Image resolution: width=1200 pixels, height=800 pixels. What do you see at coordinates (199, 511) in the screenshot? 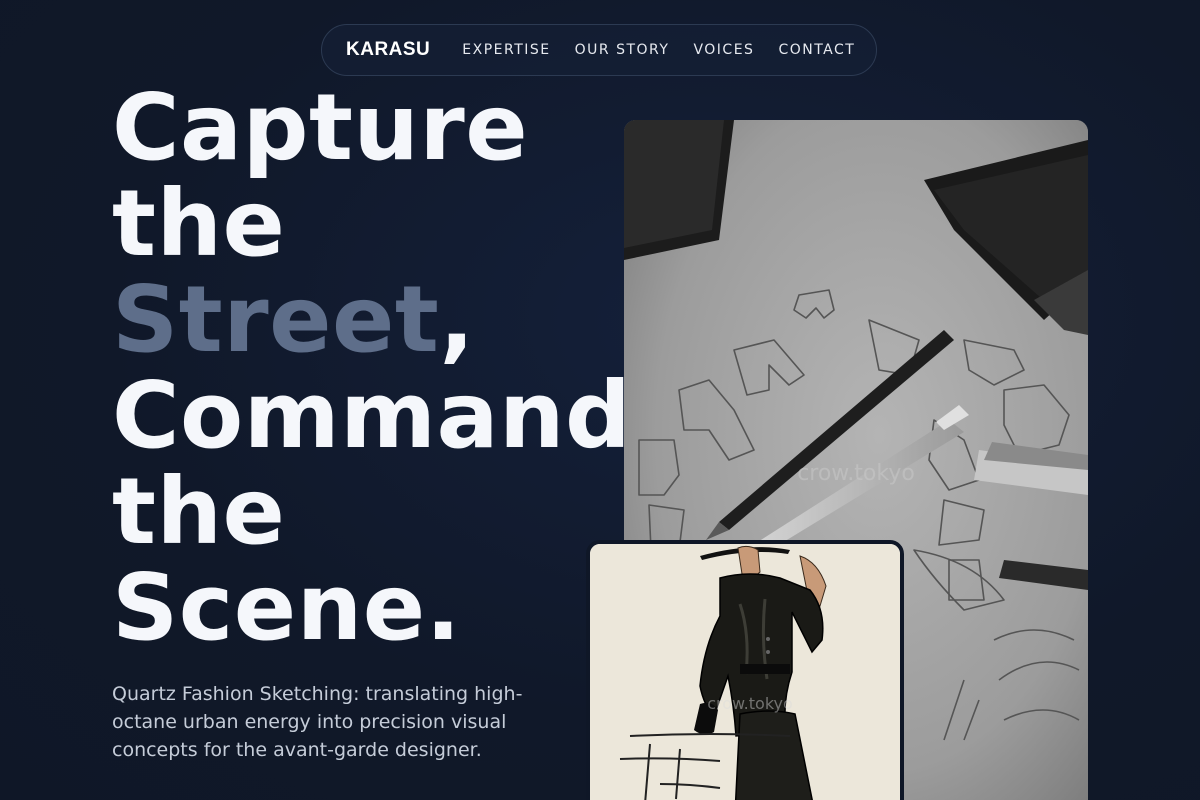
I see `headline-line-5: the` at bounding box center [199, 511].